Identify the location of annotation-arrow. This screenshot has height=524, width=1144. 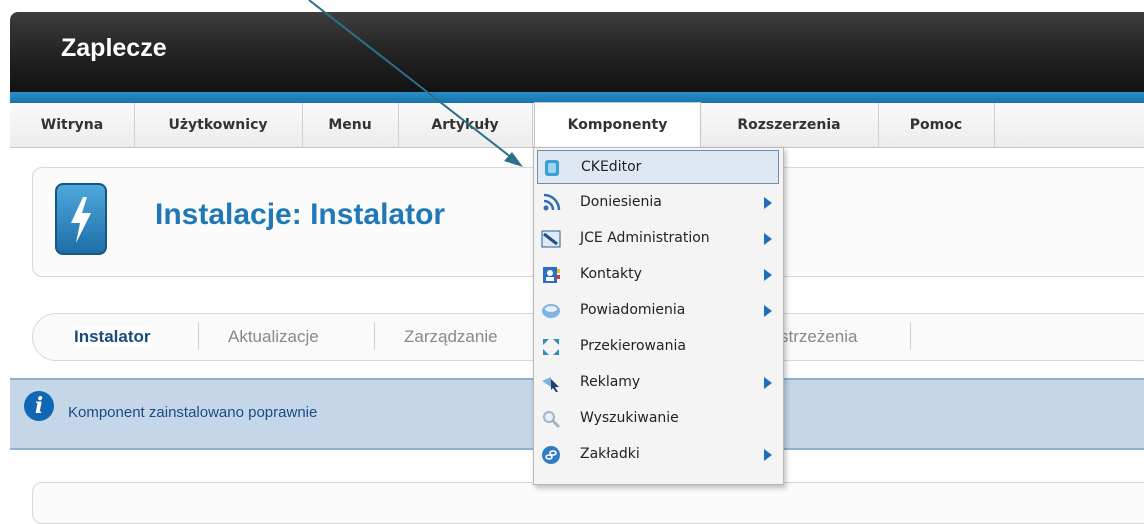
(415, 83).